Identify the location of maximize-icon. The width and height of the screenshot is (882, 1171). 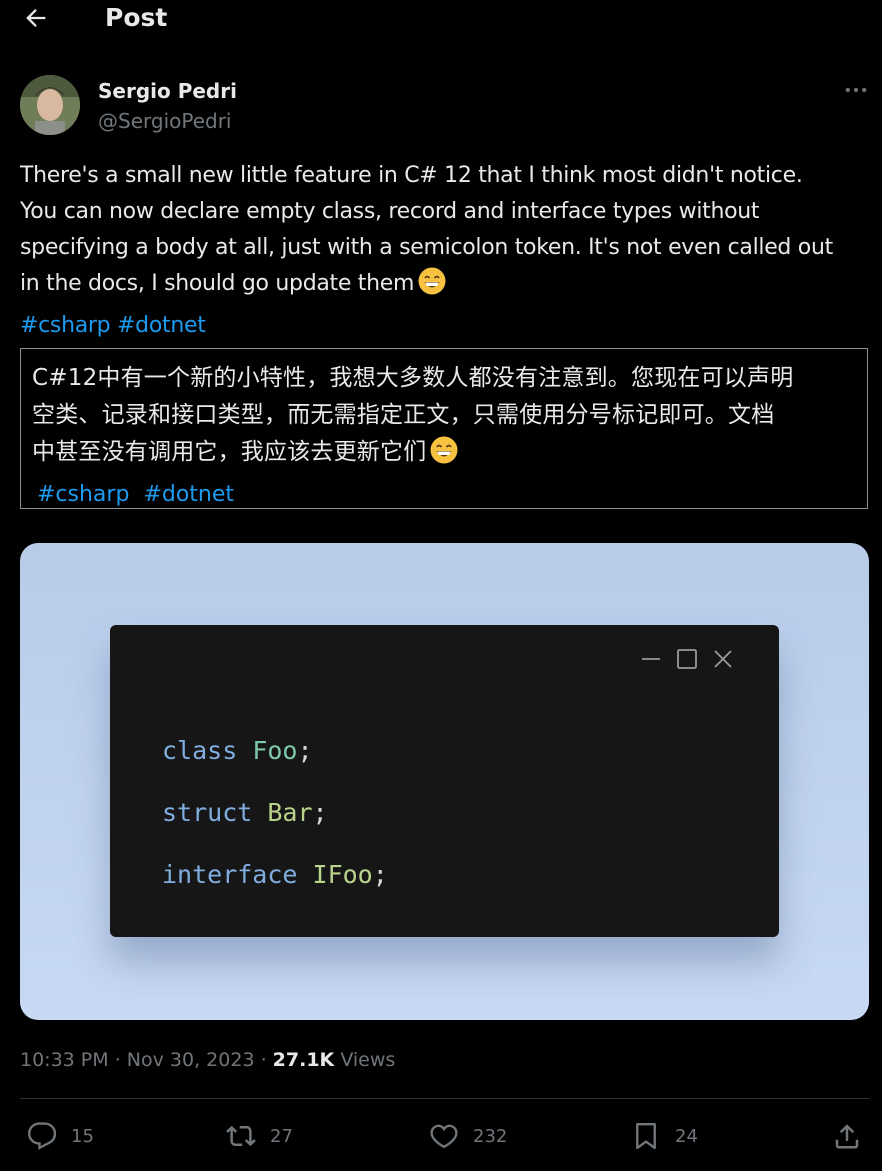
(687, 659).